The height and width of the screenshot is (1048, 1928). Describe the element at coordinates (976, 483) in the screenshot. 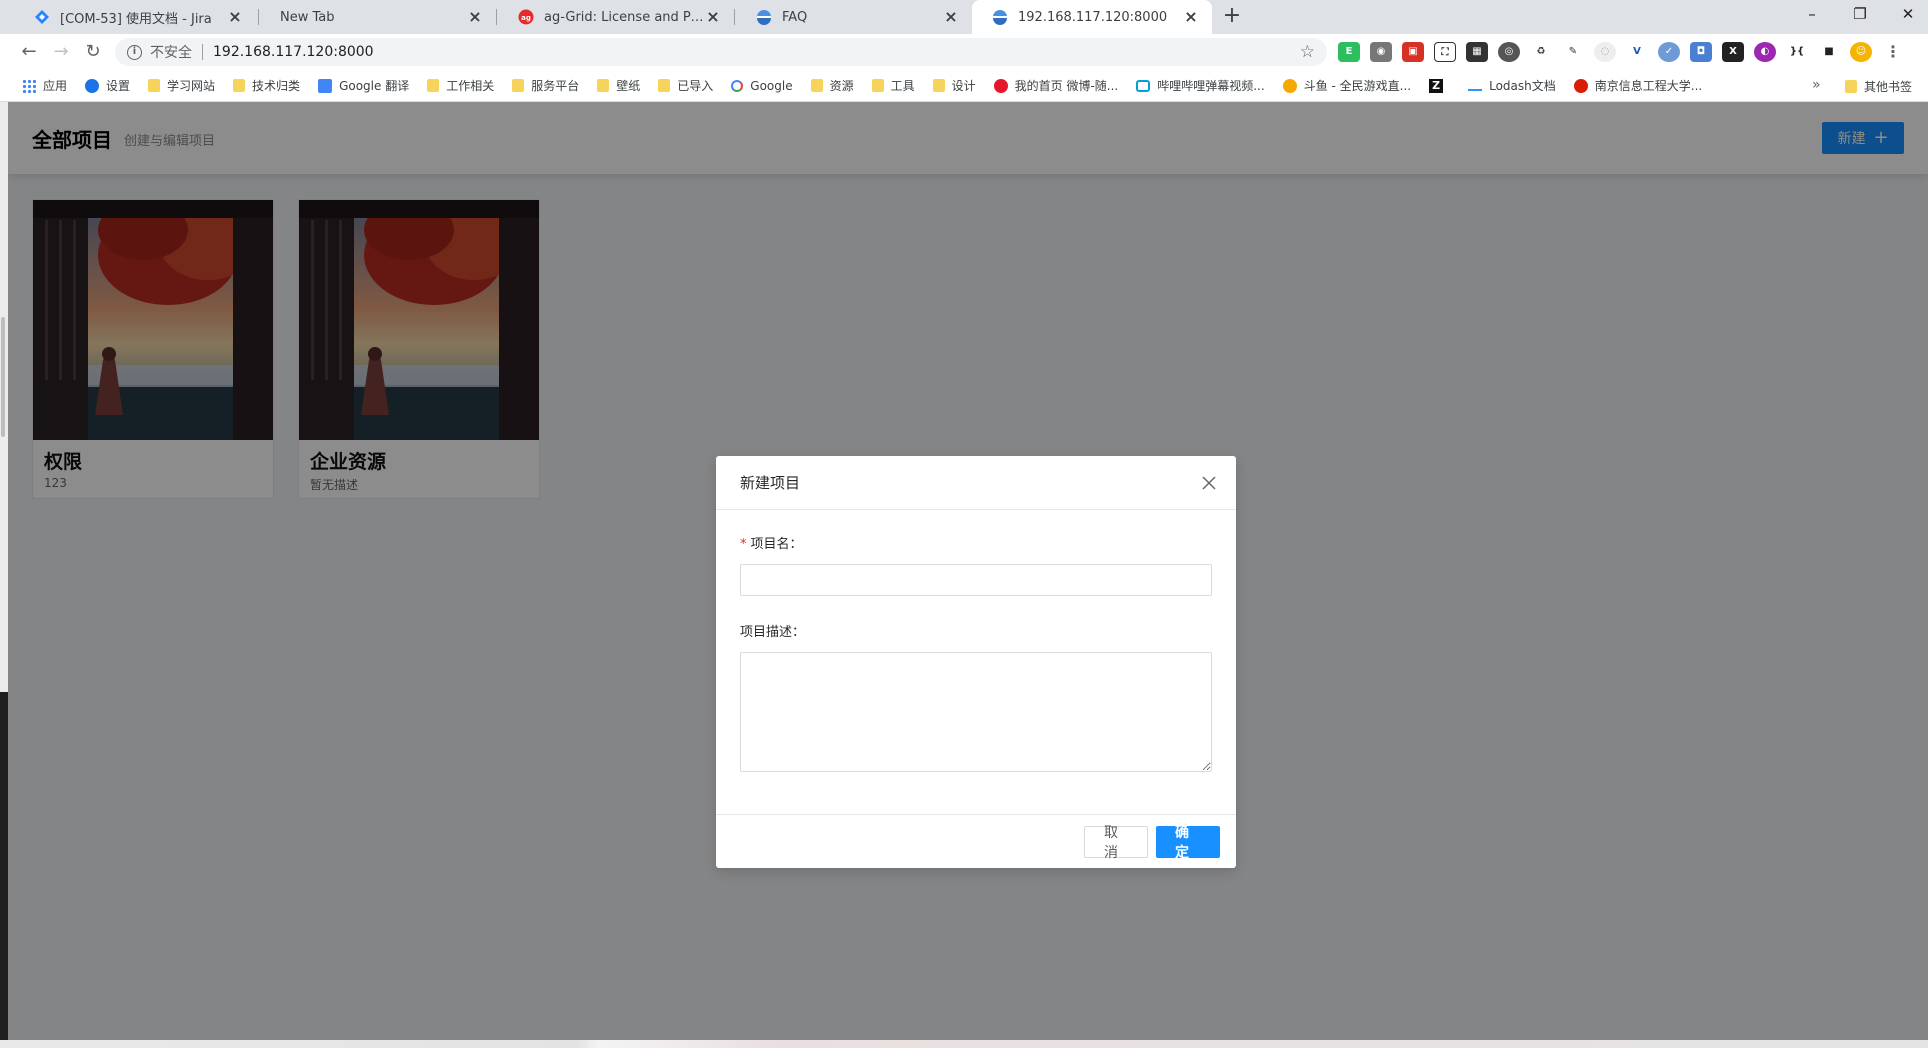

I see `modal-header: 新建项目` at that location.